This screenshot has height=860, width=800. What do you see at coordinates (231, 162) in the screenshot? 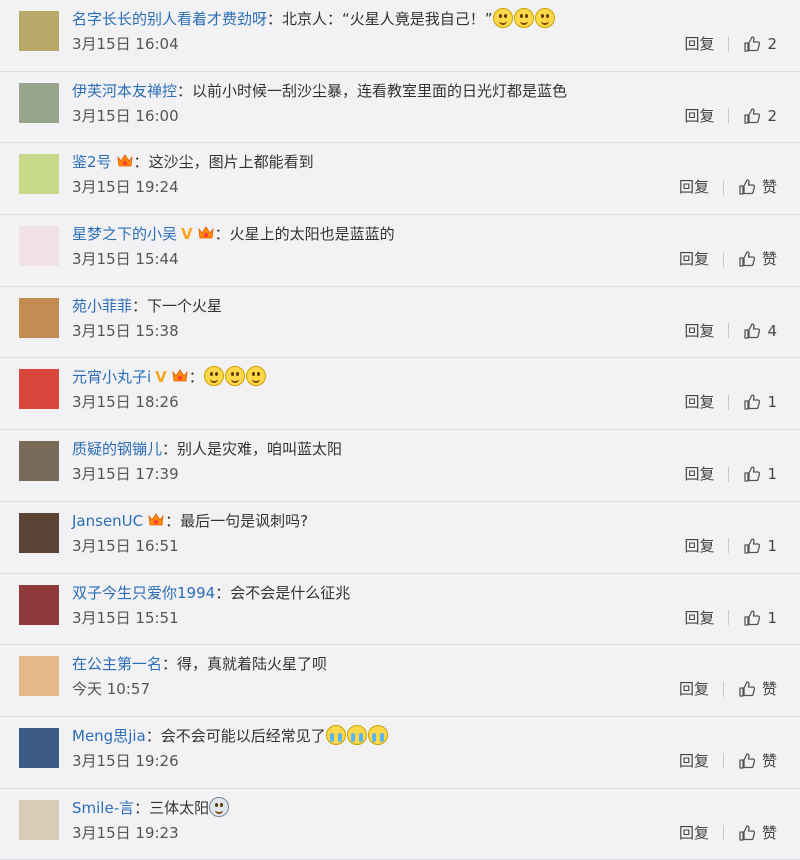
I see `comment-text: 这沙尘，图片上都能看到` at bounding box center [231, 162].